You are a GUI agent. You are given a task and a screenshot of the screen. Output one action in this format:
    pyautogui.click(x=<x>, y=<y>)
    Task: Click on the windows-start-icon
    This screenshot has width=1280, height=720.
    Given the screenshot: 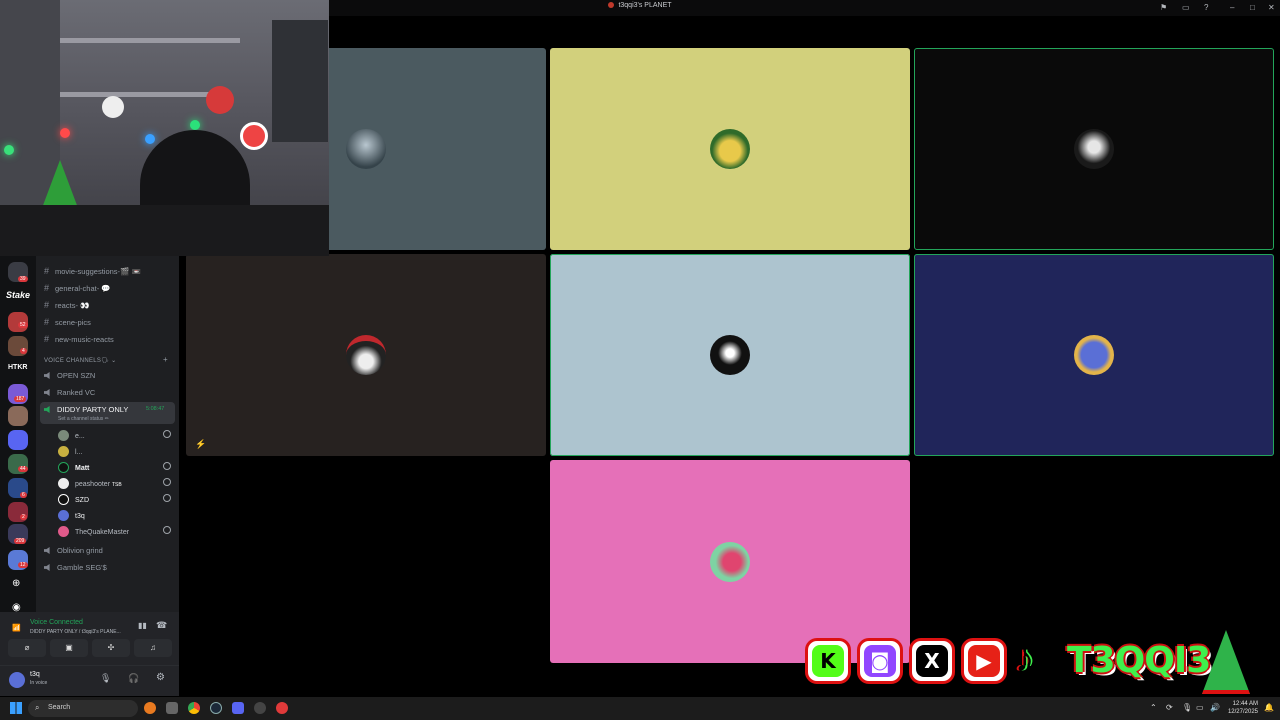 What is the action you would take?
    pyautogui.click(x=16, y=708)
    